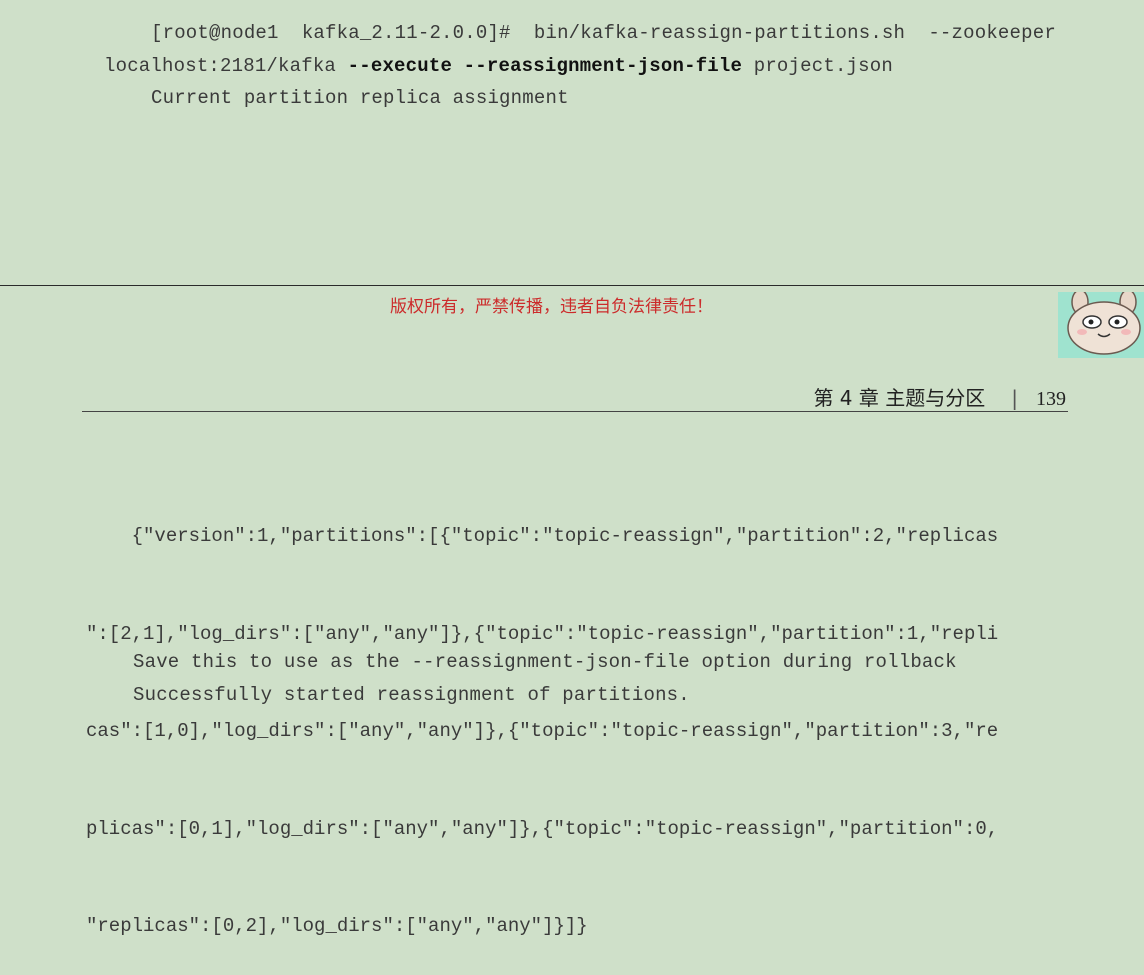  Describe the element at coordinates (226, 66) in the screenshot. I see `host-text: localhost:2181/kafka` at that location.